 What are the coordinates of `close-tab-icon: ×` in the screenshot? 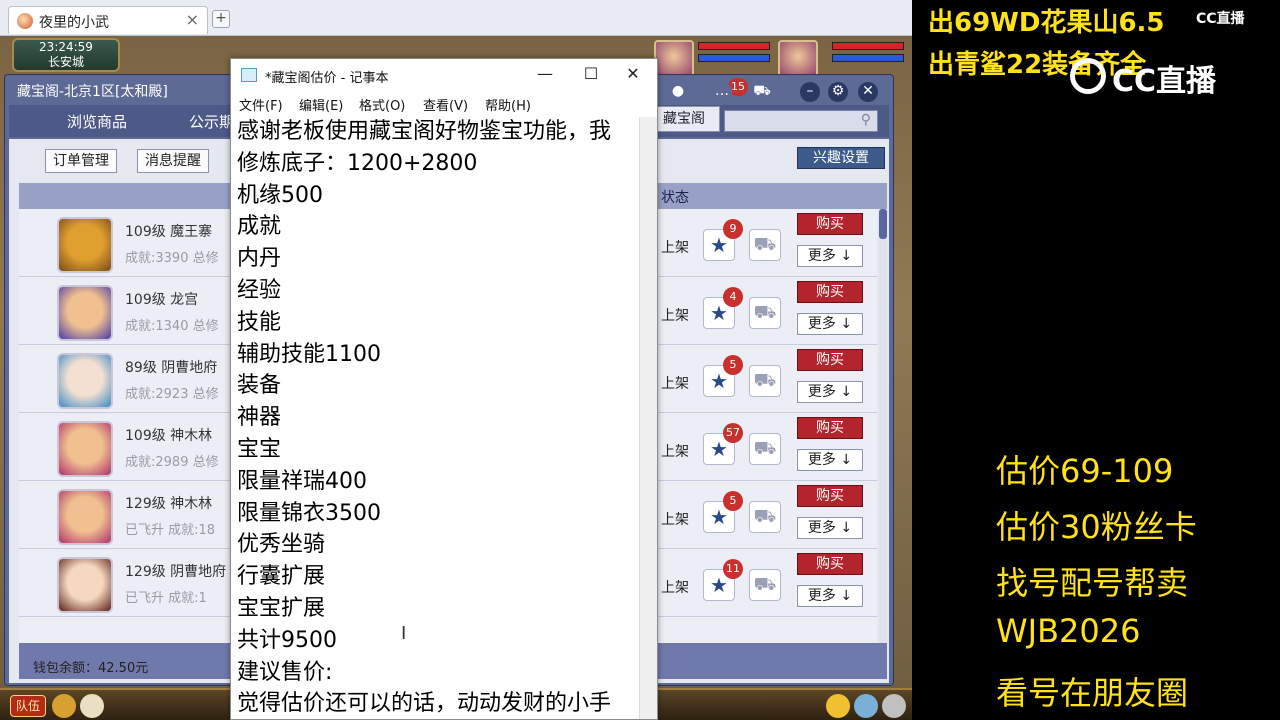 It's located at (192, 19).